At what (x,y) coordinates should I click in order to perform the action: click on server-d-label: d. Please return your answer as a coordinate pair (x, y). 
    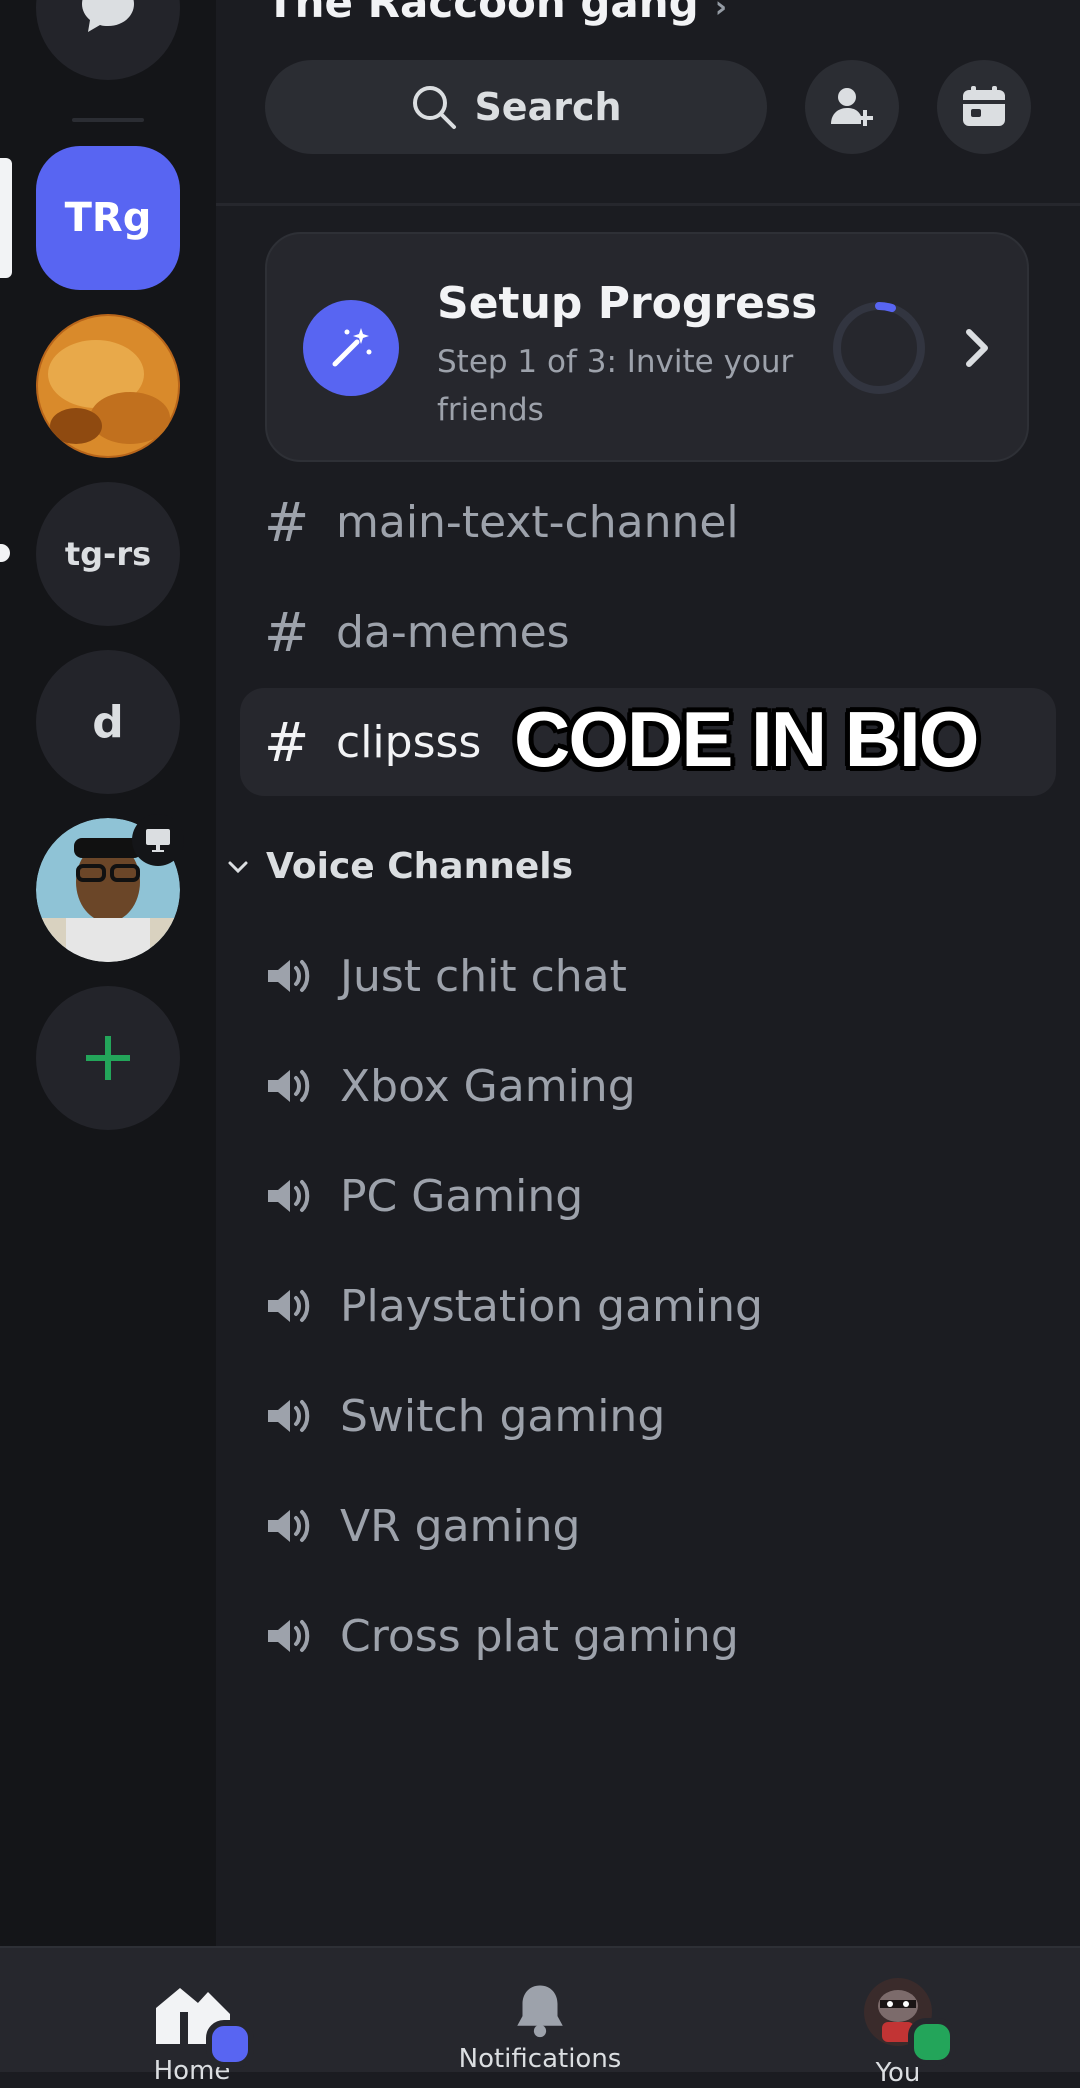
    Looking at the image, I should click on (108, 722).